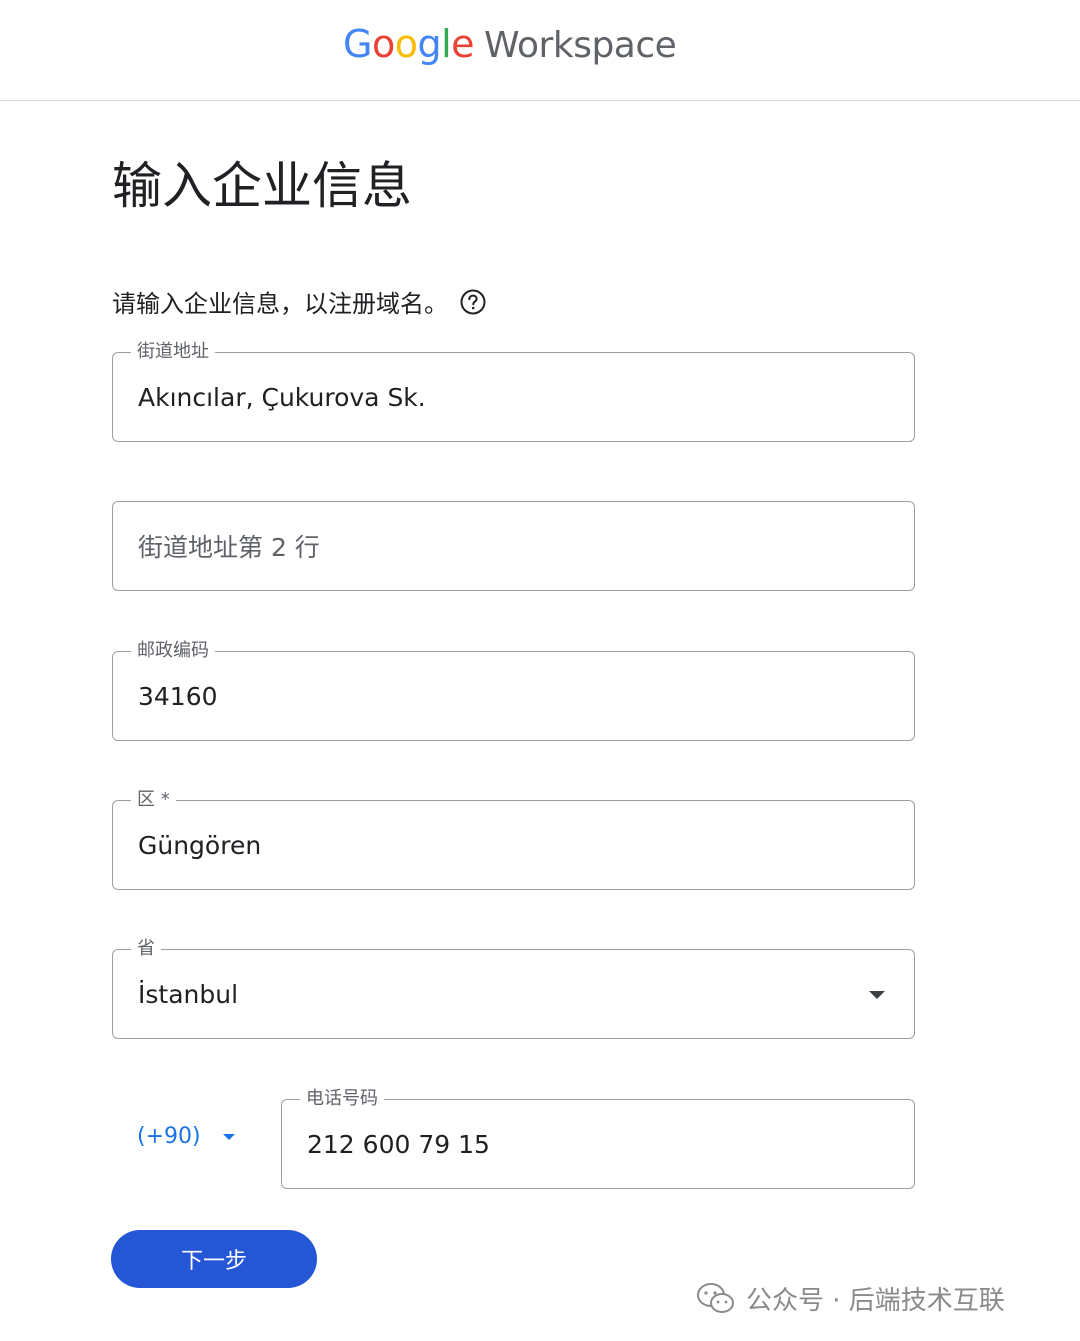 The width and height of the screenshot is (1080, 1341). Describe the element at coordinates (262, 186) in the screenshot. I see `page-title: 输入企业信息` at that location.